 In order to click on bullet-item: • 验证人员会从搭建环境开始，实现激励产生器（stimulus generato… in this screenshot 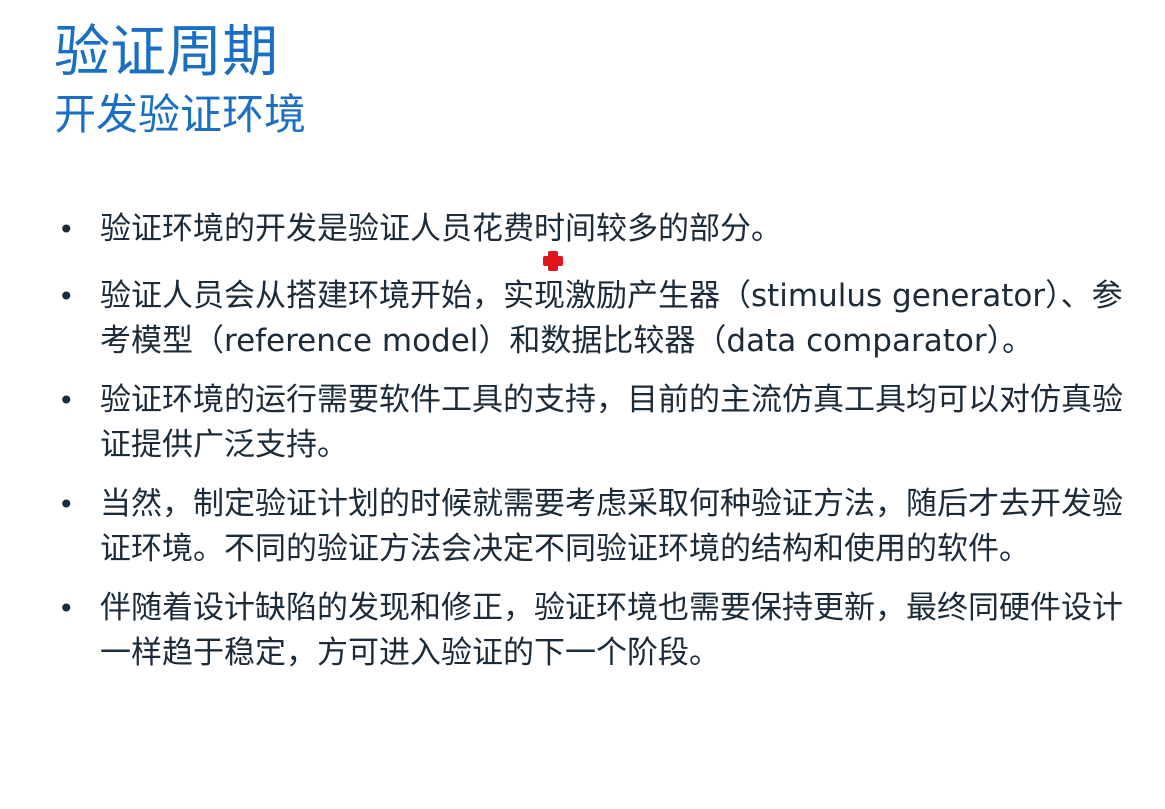, I will do `click(600, 319)`.